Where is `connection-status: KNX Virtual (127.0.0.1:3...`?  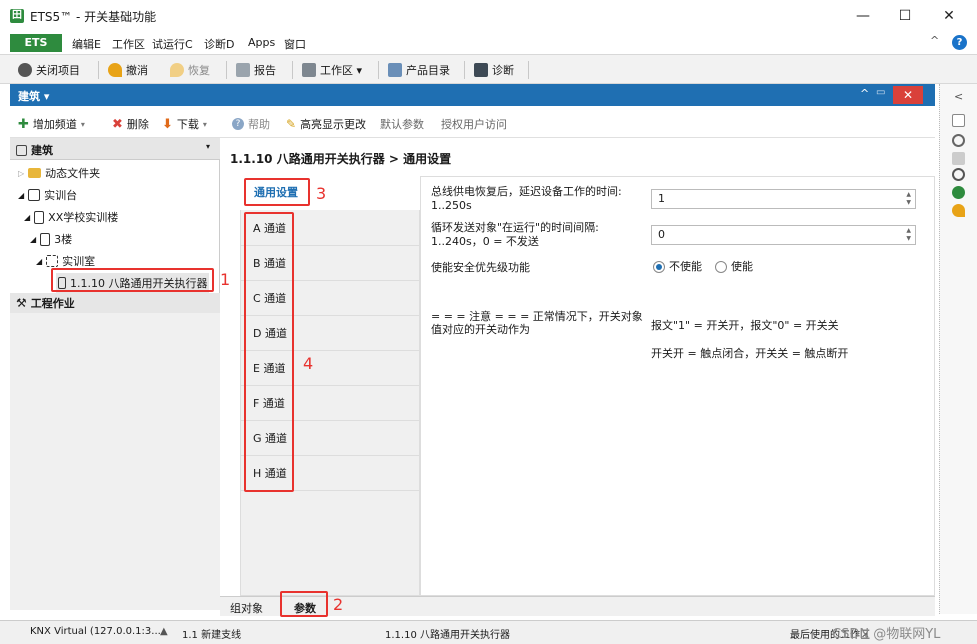 connection-status: KNX Virtual (127.0.0.1:3... is located at coordinates (95, 631).